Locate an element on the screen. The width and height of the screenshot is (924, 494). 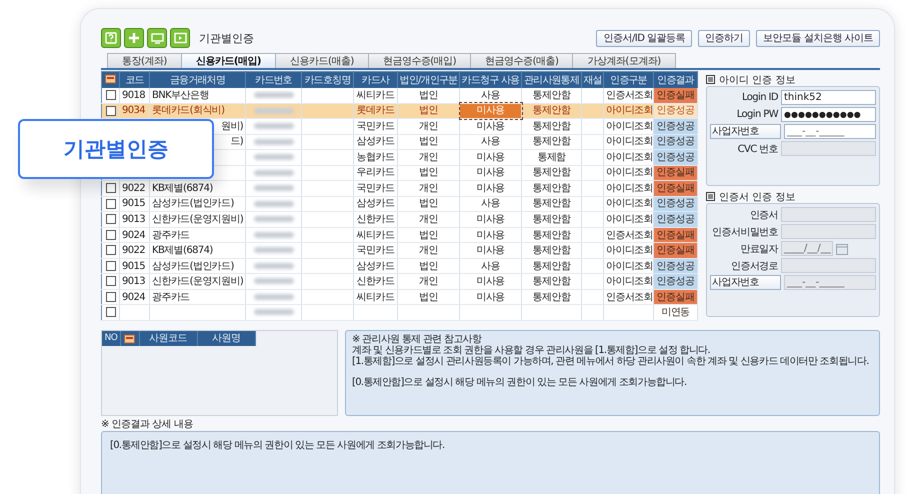
table-cell: 9013 is located at coordinates (134, 282).